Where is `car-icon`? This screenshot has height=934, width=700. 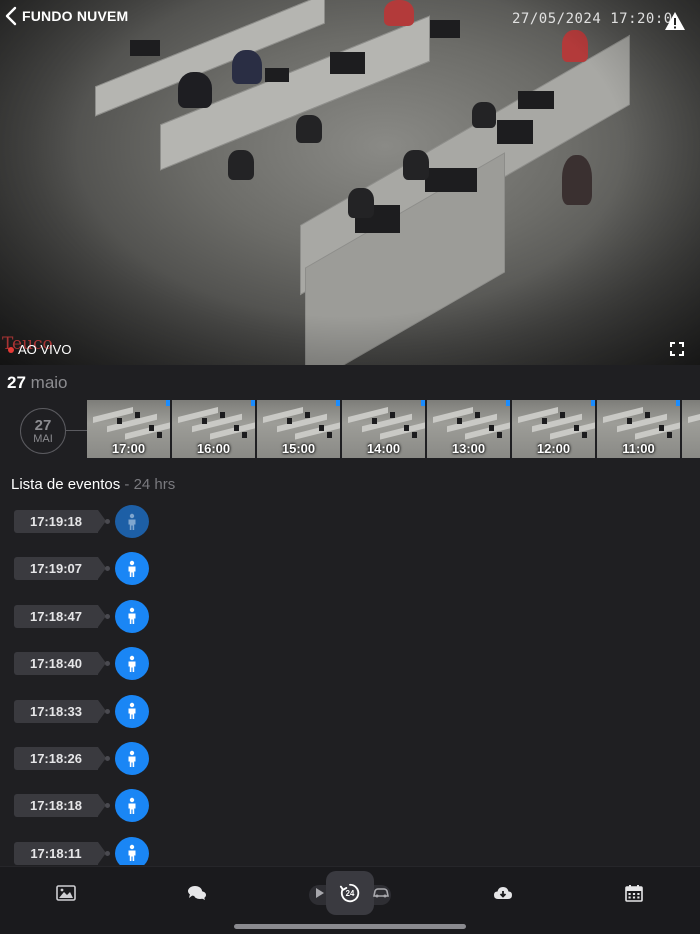 car-icon is located at coordinates (381, 893).